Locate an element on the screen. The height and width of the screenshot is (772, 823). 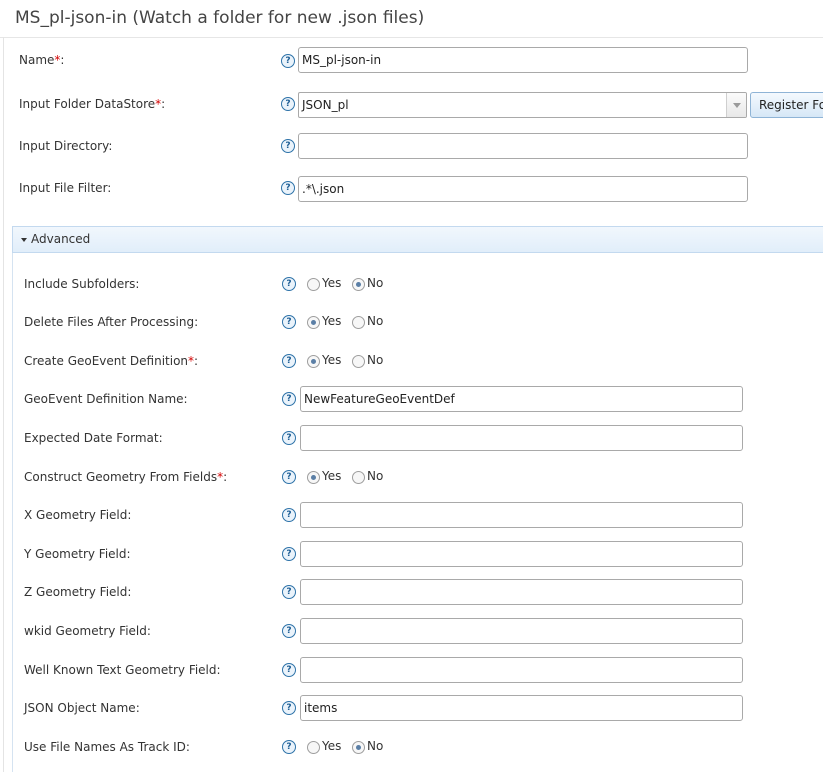
include-subfolders-yes-label: Yes is located at coordinates (331, 283).